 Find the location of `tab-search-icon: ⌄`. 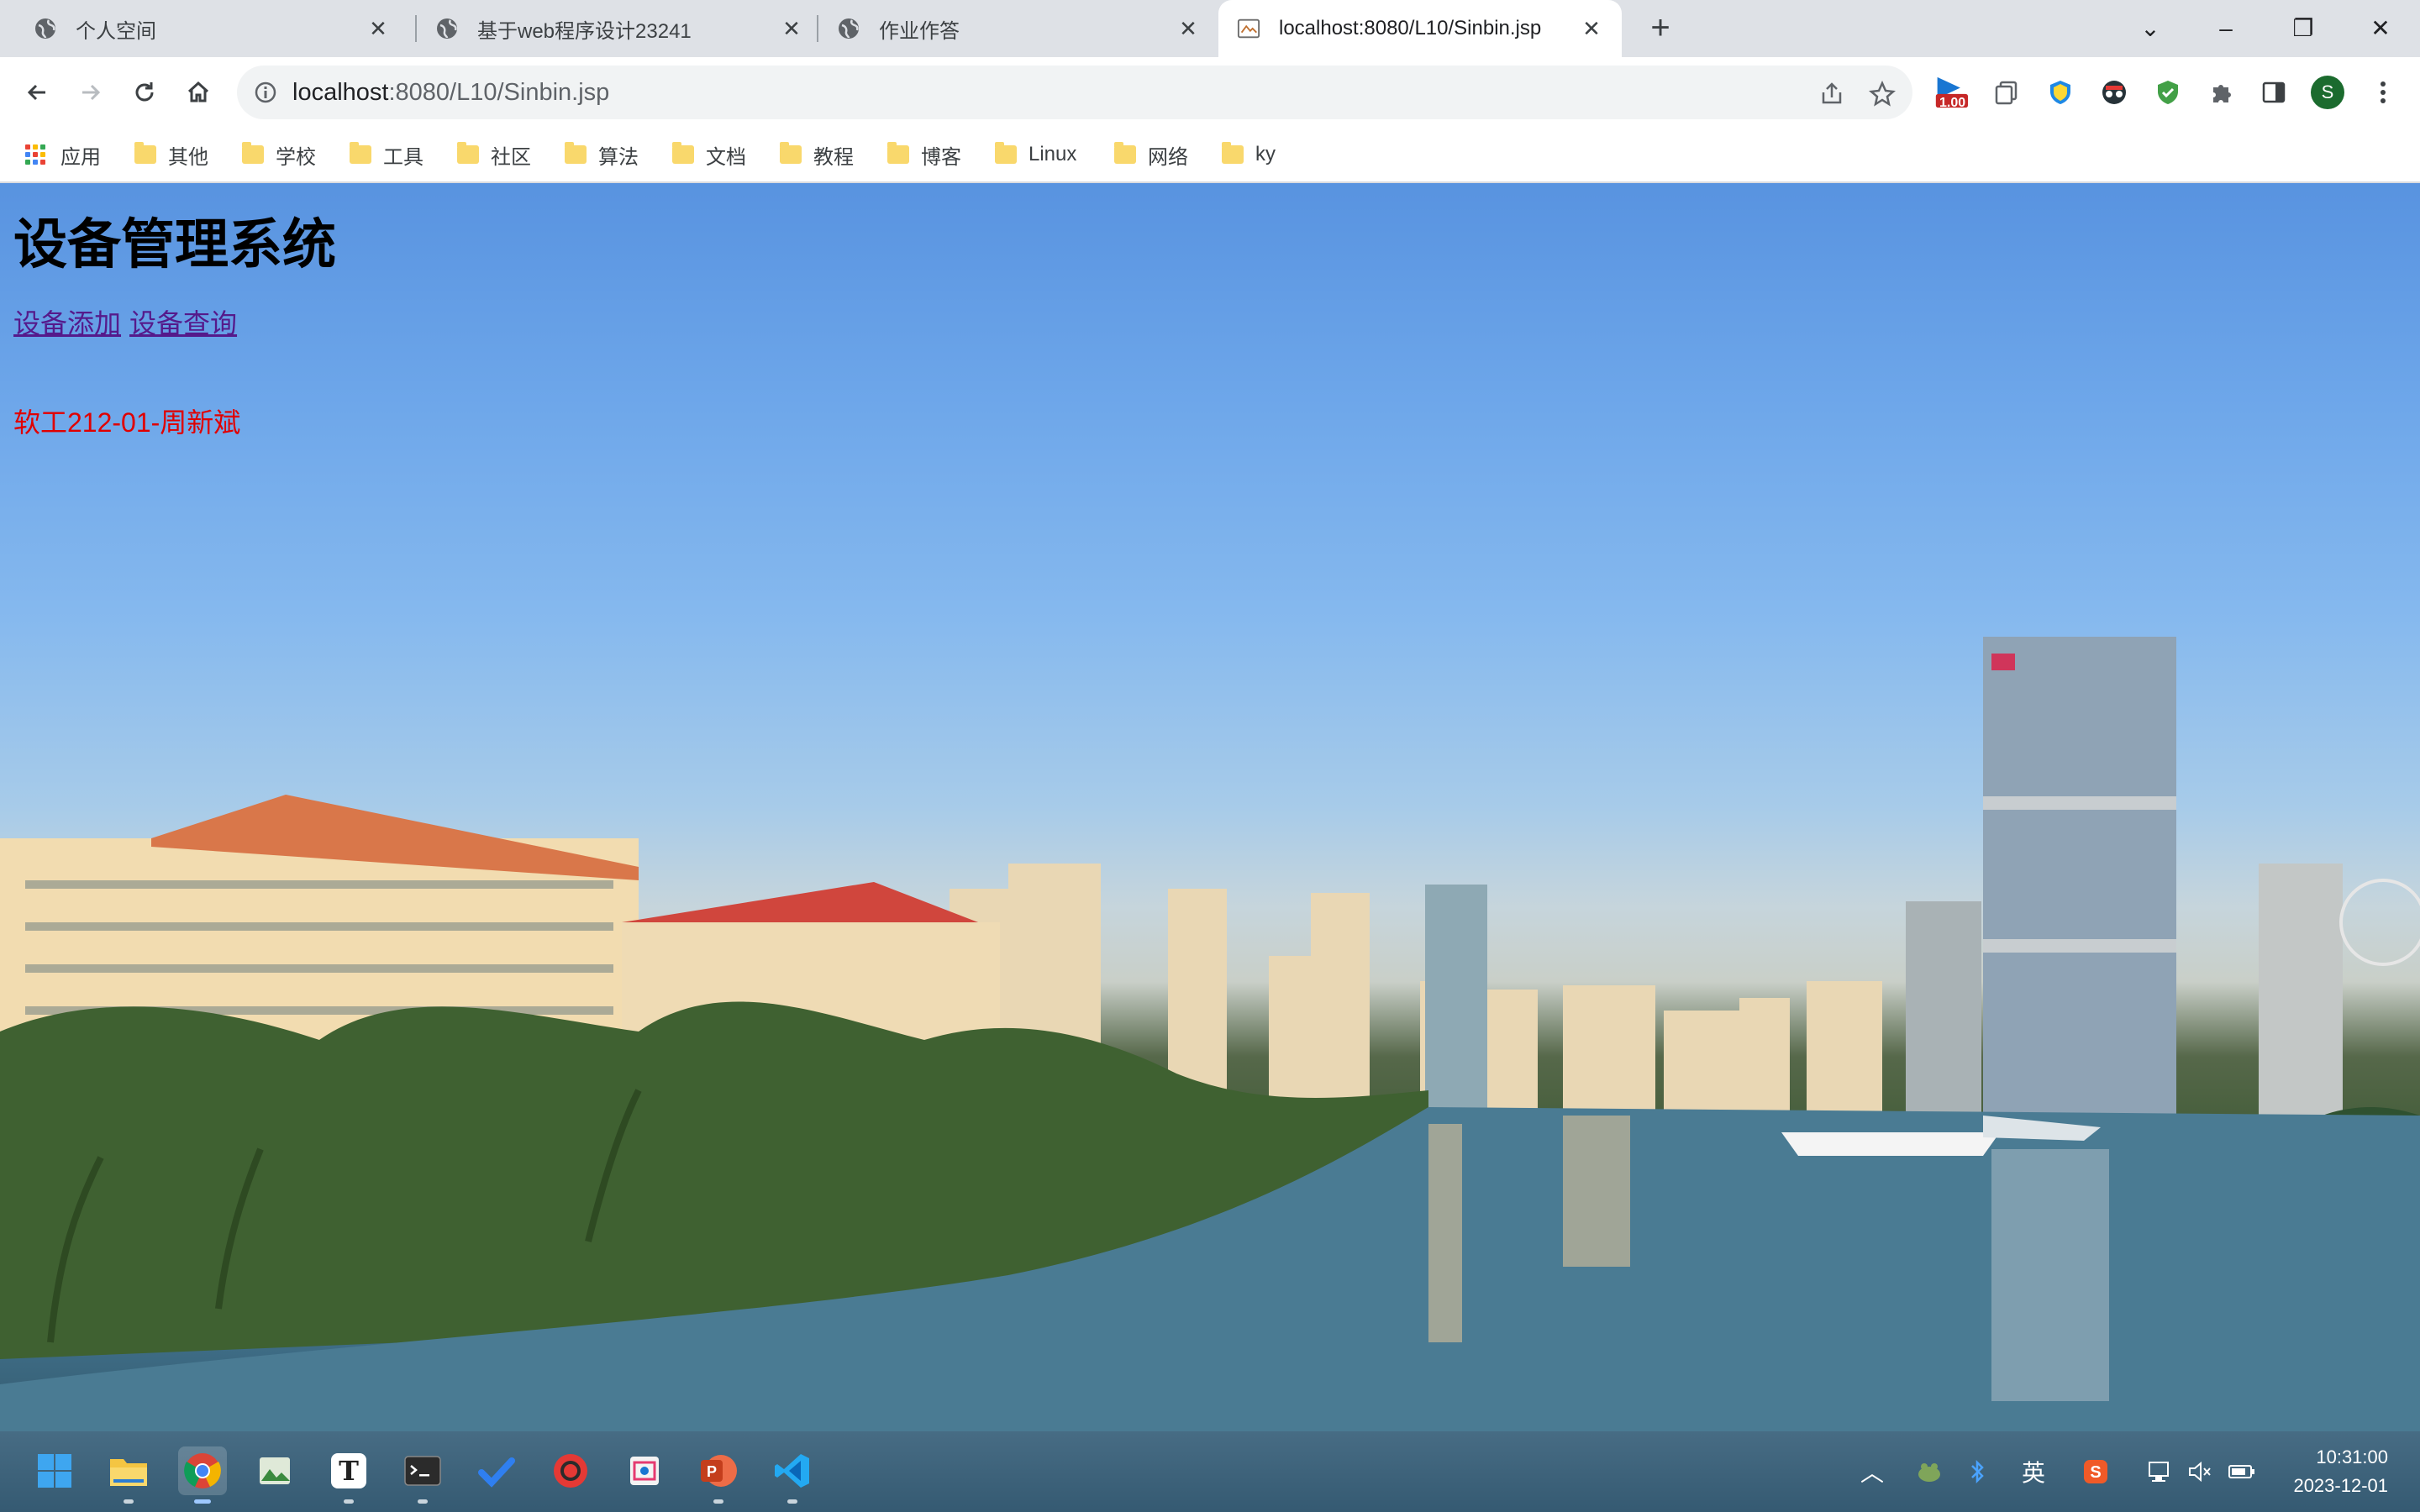

tab-search-icon: ⌄ is located at coordinates (2150, 28).